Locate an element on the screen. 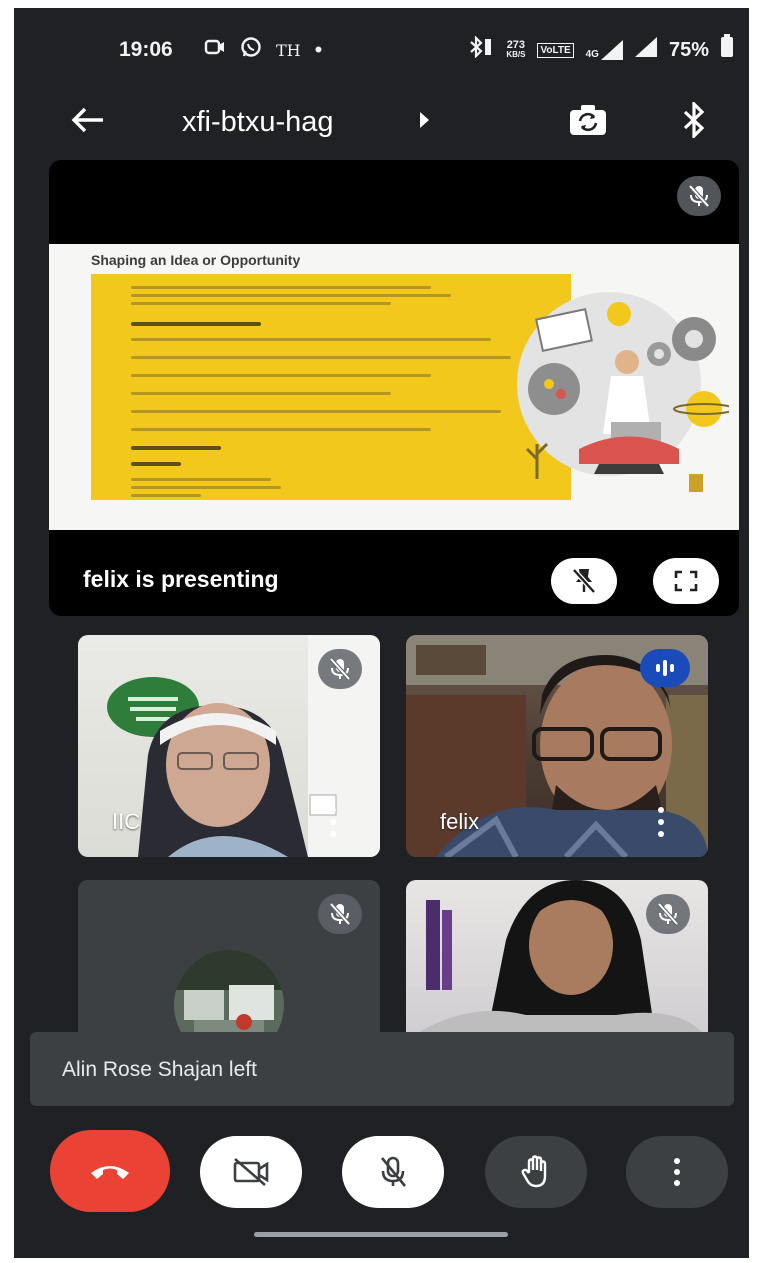 The height and width of the screenshot is (1263, 763). bluetooth-vibrate-icon is located at coordinates (481, 49).